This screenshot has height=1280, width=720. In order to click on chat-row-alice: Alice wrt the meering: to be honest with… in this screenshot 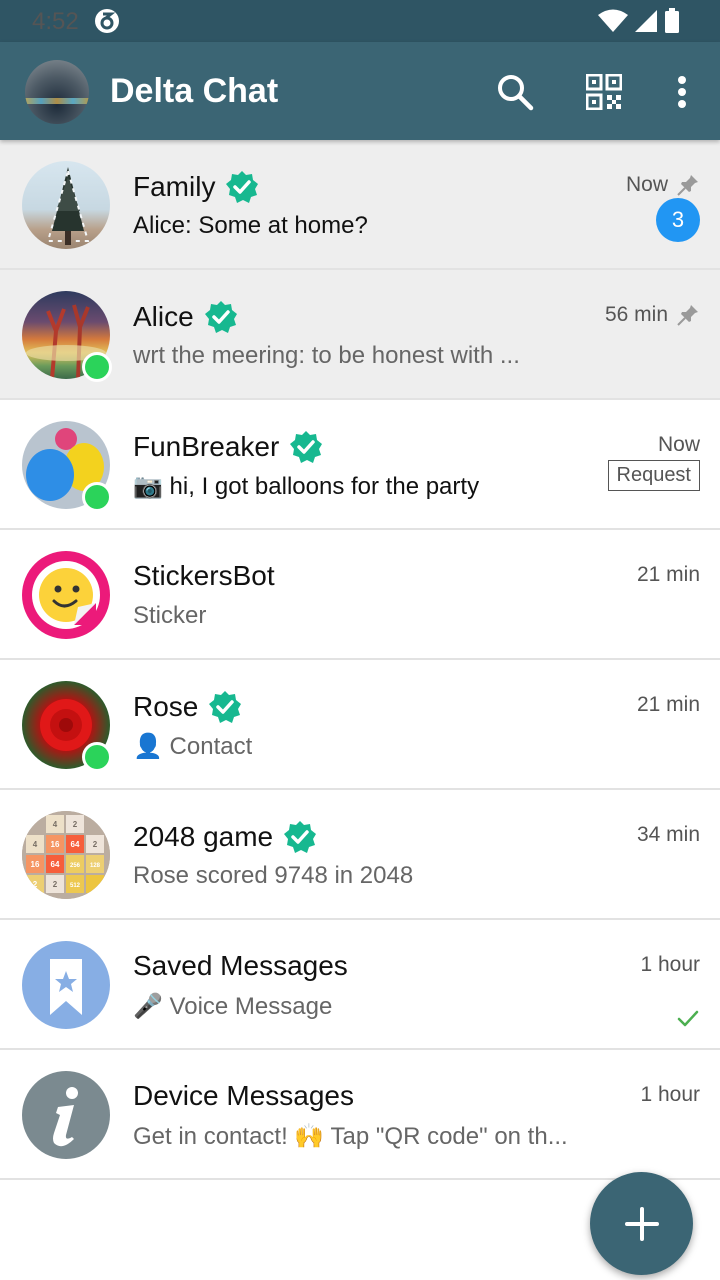, I will do `click(360, 335)`.